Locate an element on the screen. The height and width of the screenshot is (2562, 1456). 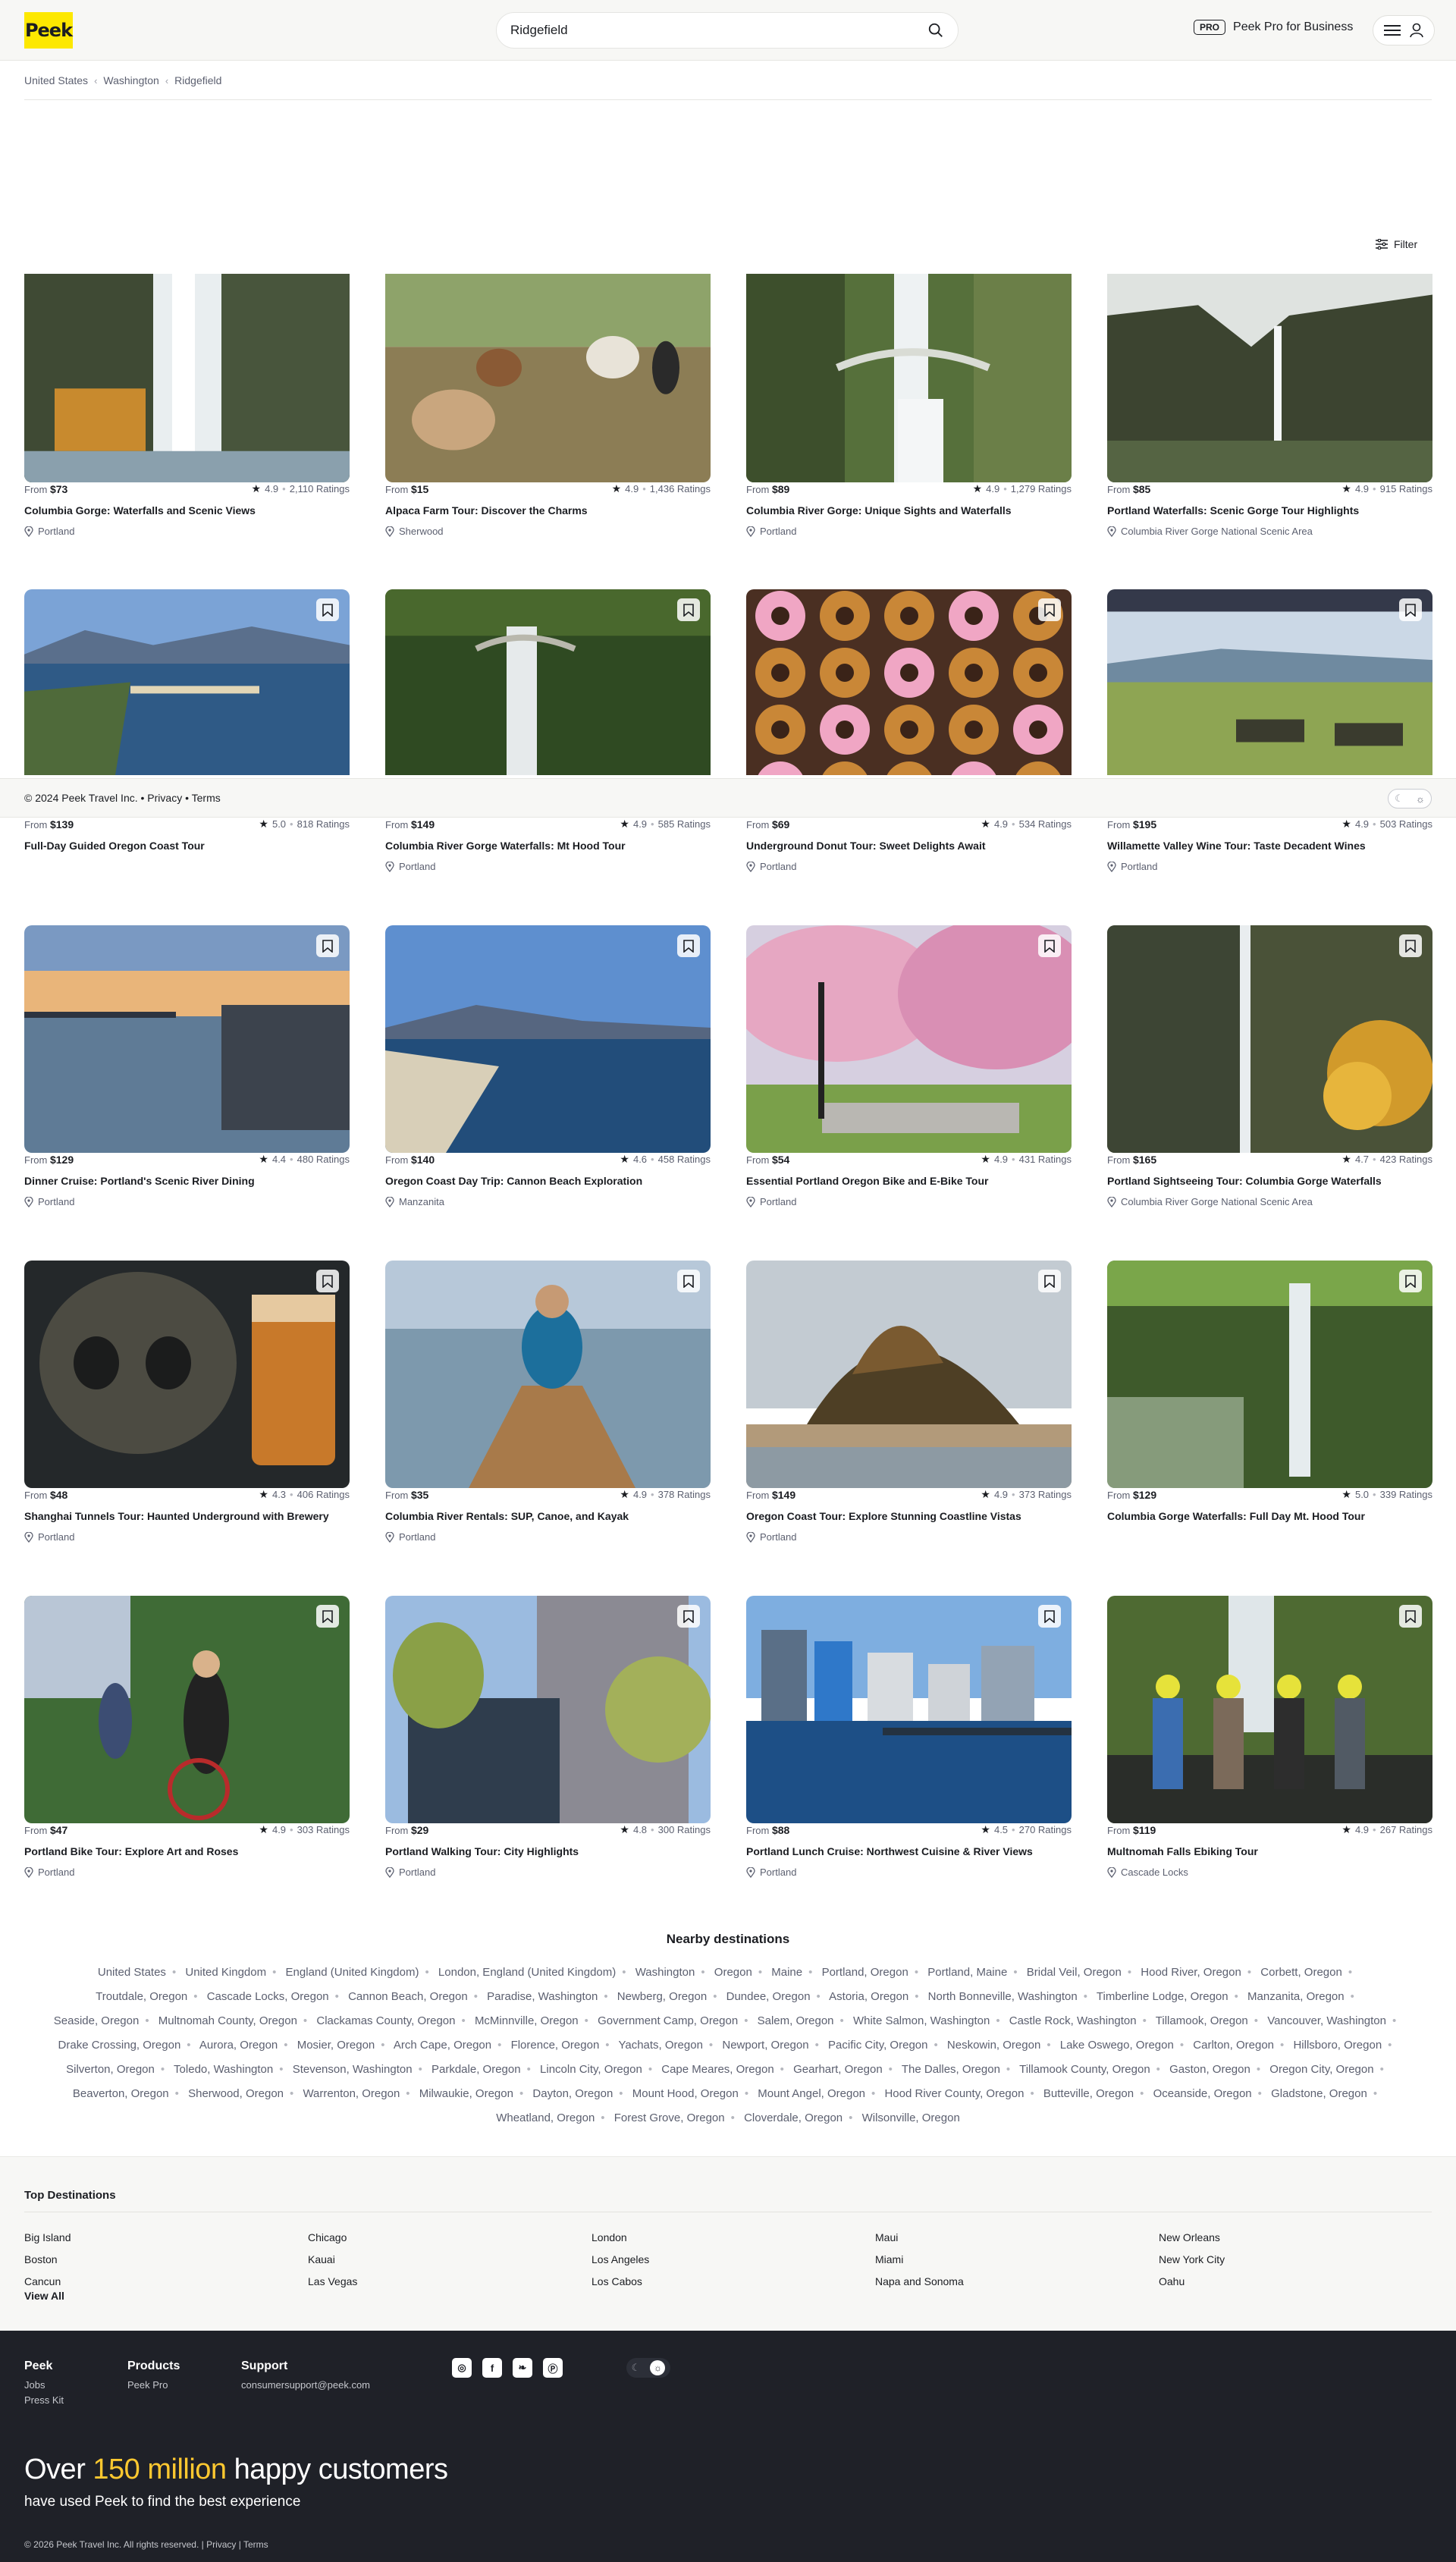
activity-title: Portland Walking Tour: City Highlights is located at coordinates (548, 1851).